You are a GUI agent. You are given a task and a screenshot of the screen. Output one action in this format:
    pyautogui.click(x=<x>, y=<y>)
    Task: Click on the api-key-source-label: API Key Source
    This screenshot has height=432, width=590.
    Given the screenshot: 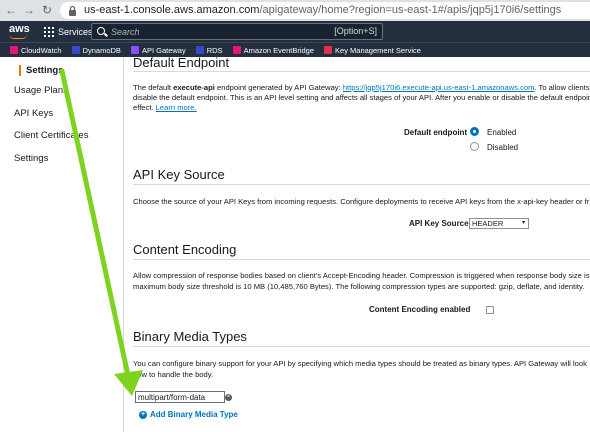 What is the action you would take?
    pyautogui.click(x=439, y=223)
    